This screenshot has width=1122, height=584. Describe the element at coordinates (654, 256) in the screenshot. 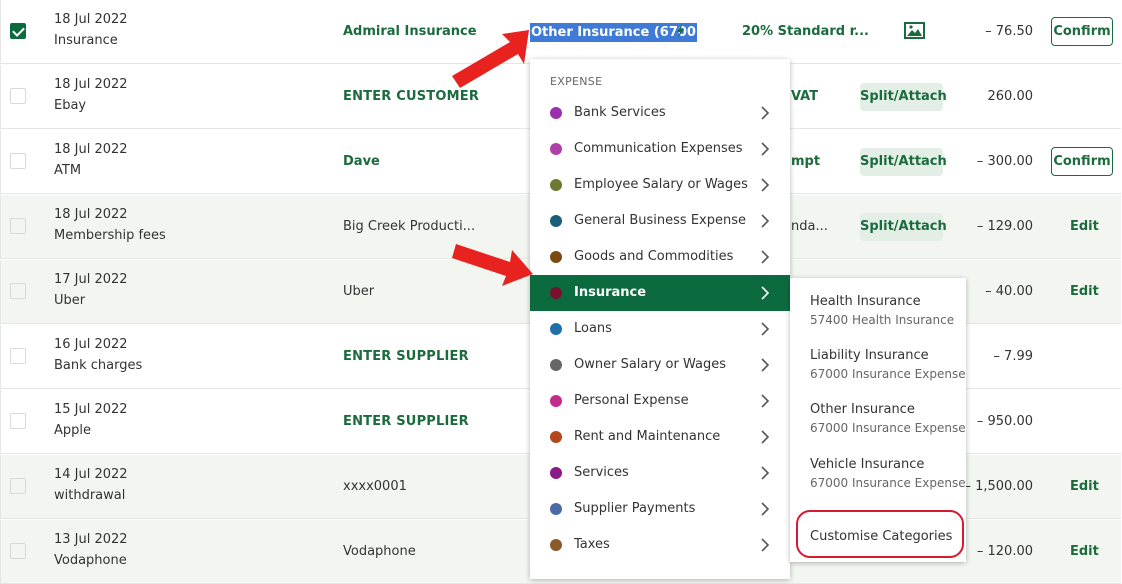

I see `dropdown-item-label: Goods and Commodities` at that location.